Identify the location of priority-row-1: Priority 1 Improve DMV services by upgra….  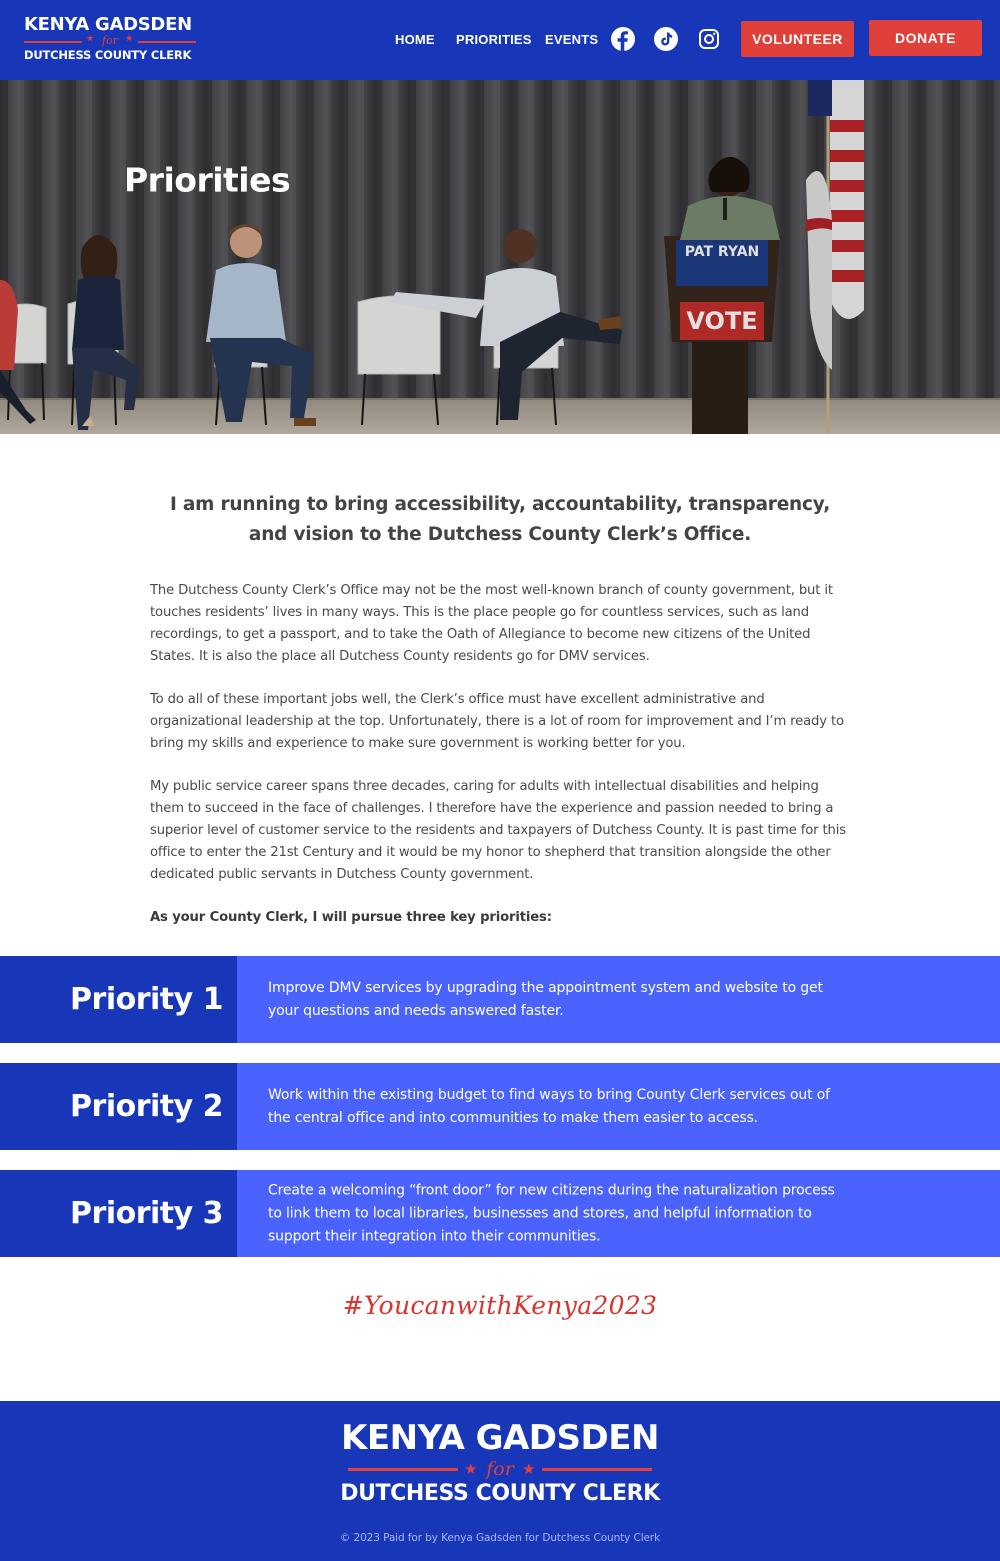
(500, 999).